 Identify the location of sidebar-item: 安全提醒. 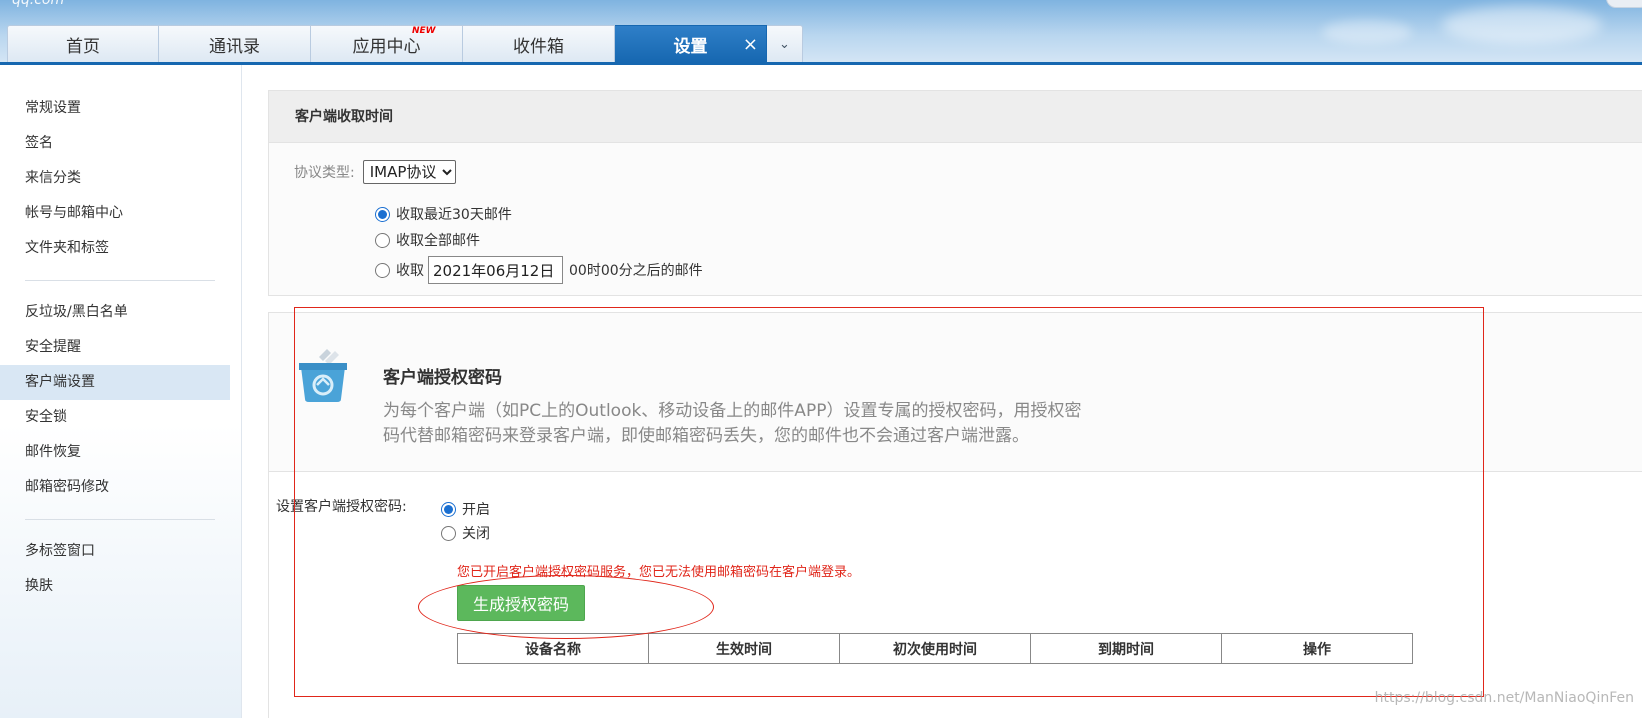
(115, 347).